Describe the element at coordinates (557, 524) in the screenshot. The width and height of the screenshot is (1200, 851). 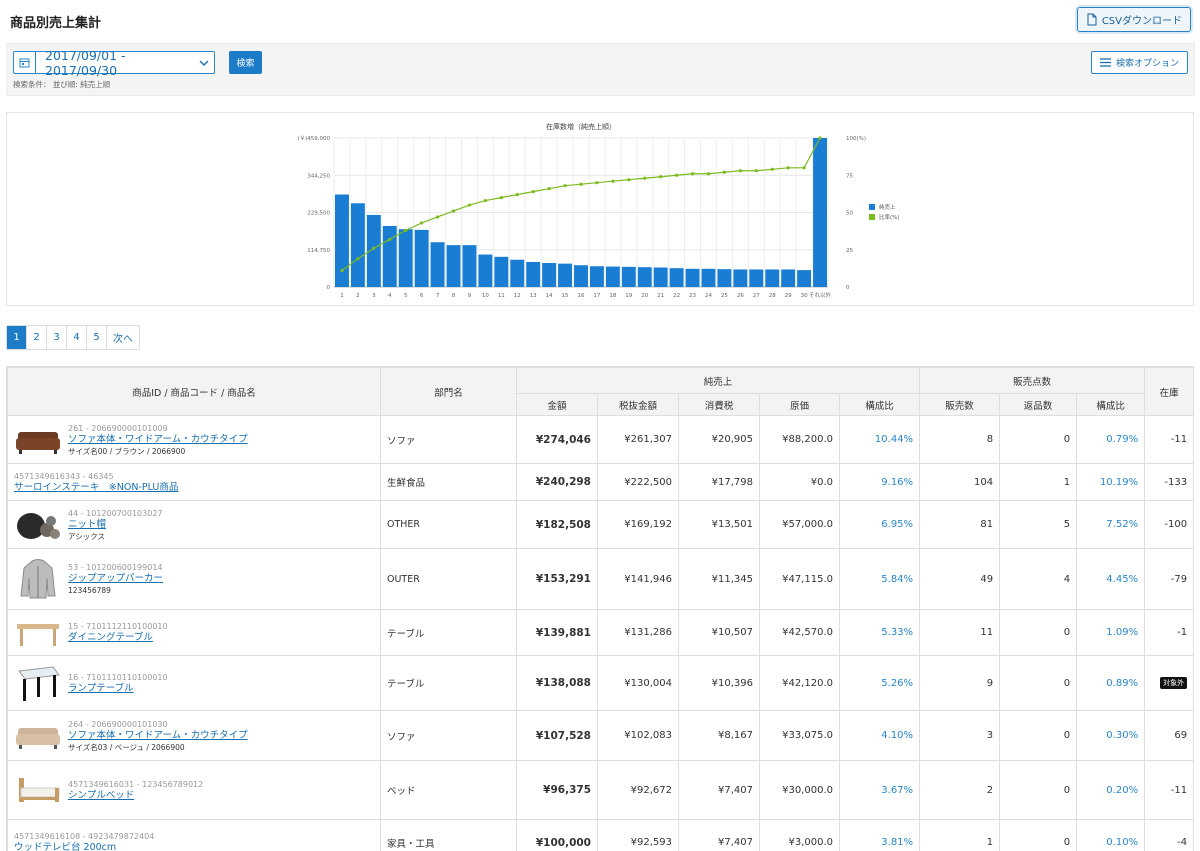
I see `amount-cell: ¥182,508` at that location.